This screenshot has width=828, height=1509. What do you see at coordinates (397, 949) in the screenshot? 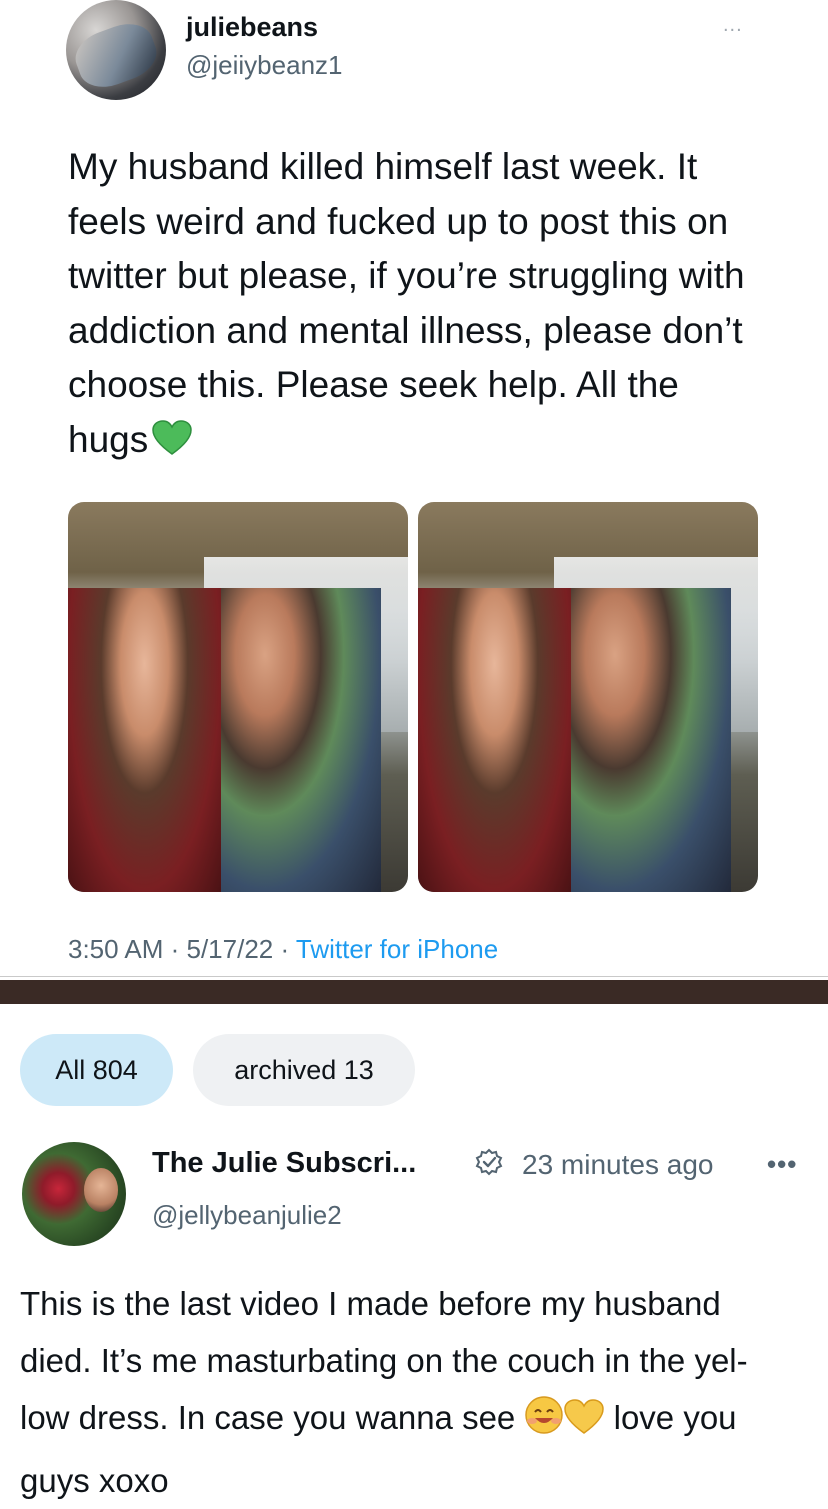
I see `tweet-source-link: Twitter for iPhone` at bounding box center [397, 949].